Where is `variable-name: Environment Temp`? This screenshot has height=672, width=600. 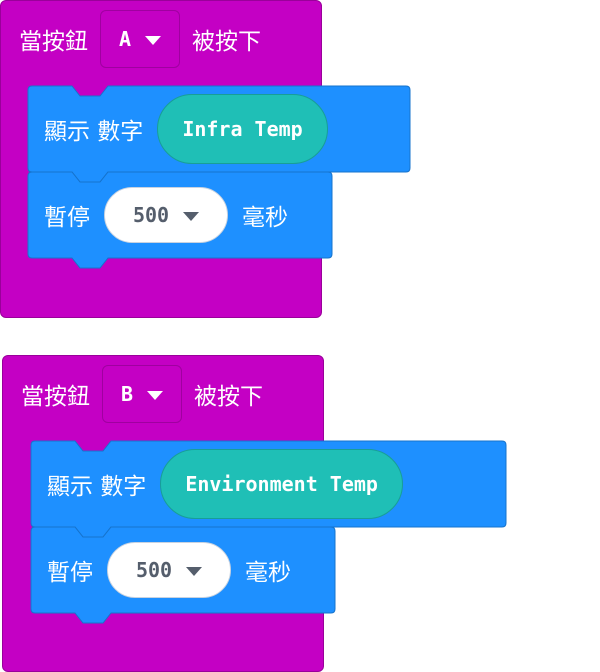
variable-name: Environment Temp is located at coordinates (281, 484).